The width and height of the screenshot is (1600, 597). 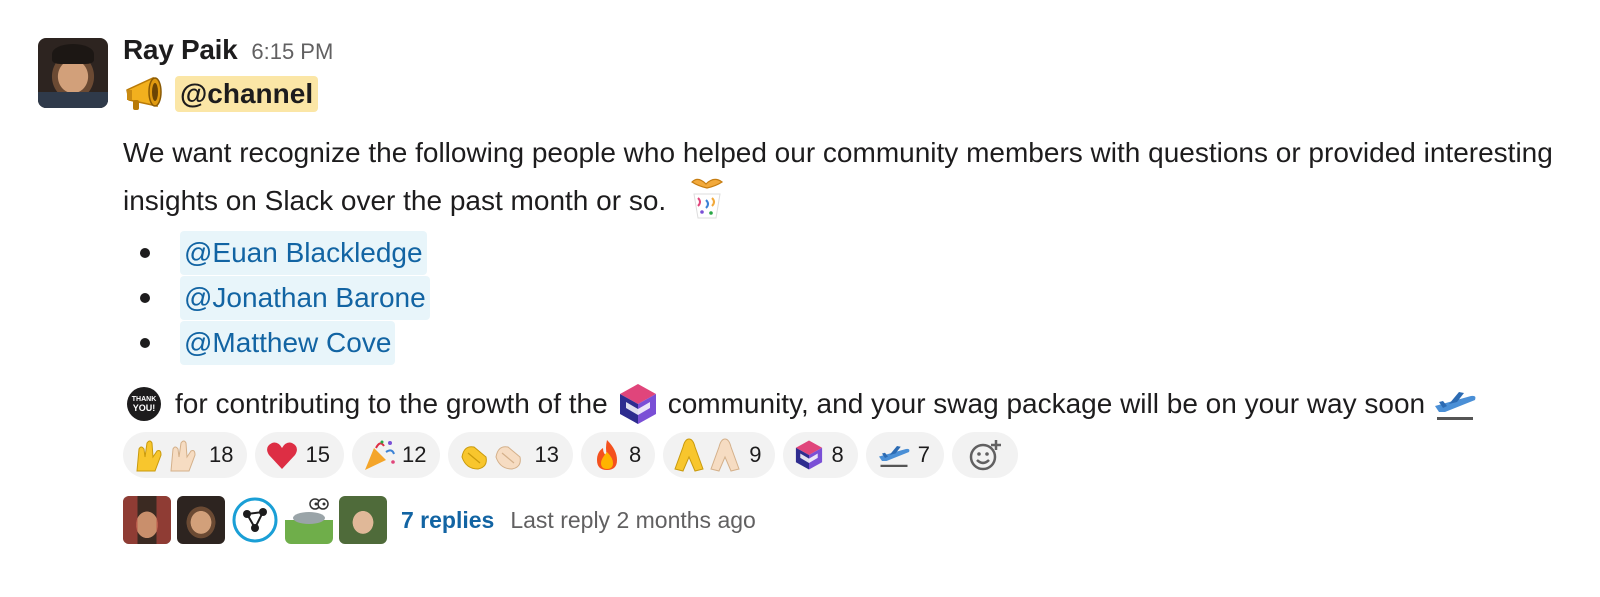 I want to click on user-mention: @Jonathan Barone, so click(x=305, y=297).